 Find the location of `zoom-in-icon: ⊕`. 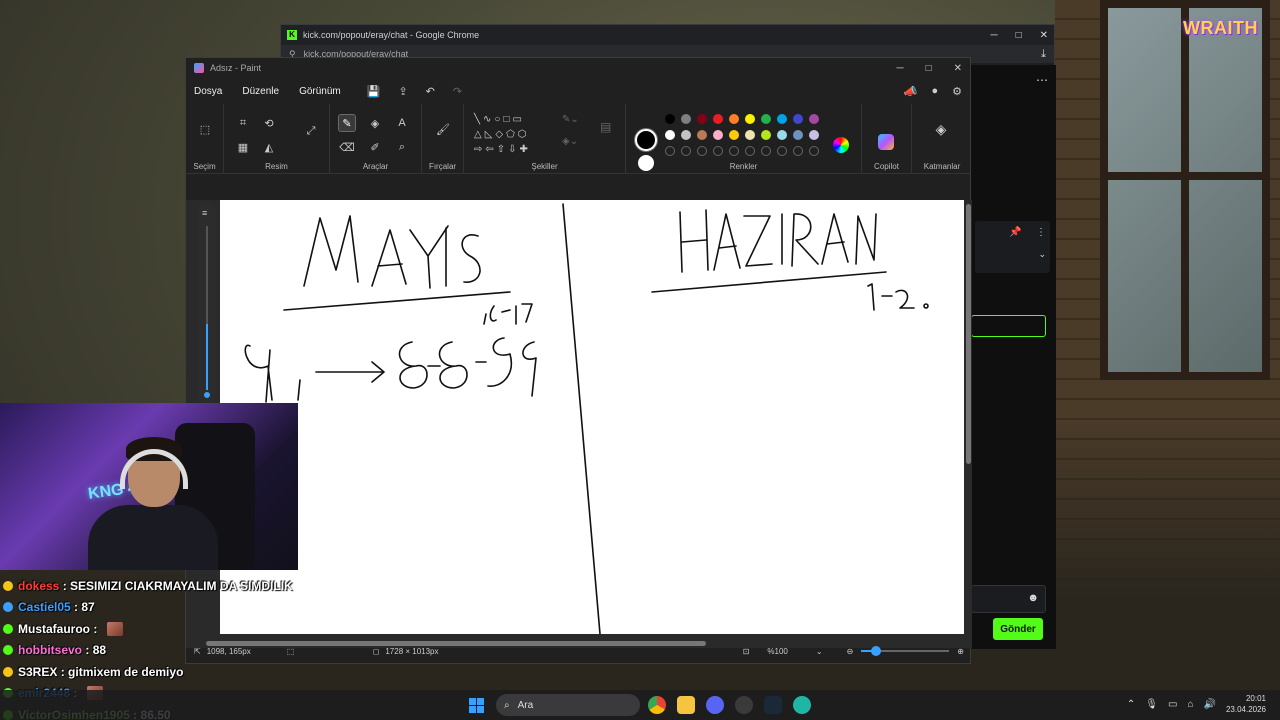

zoom-in-icon: ⊕ is located at coordinates (960, 651).